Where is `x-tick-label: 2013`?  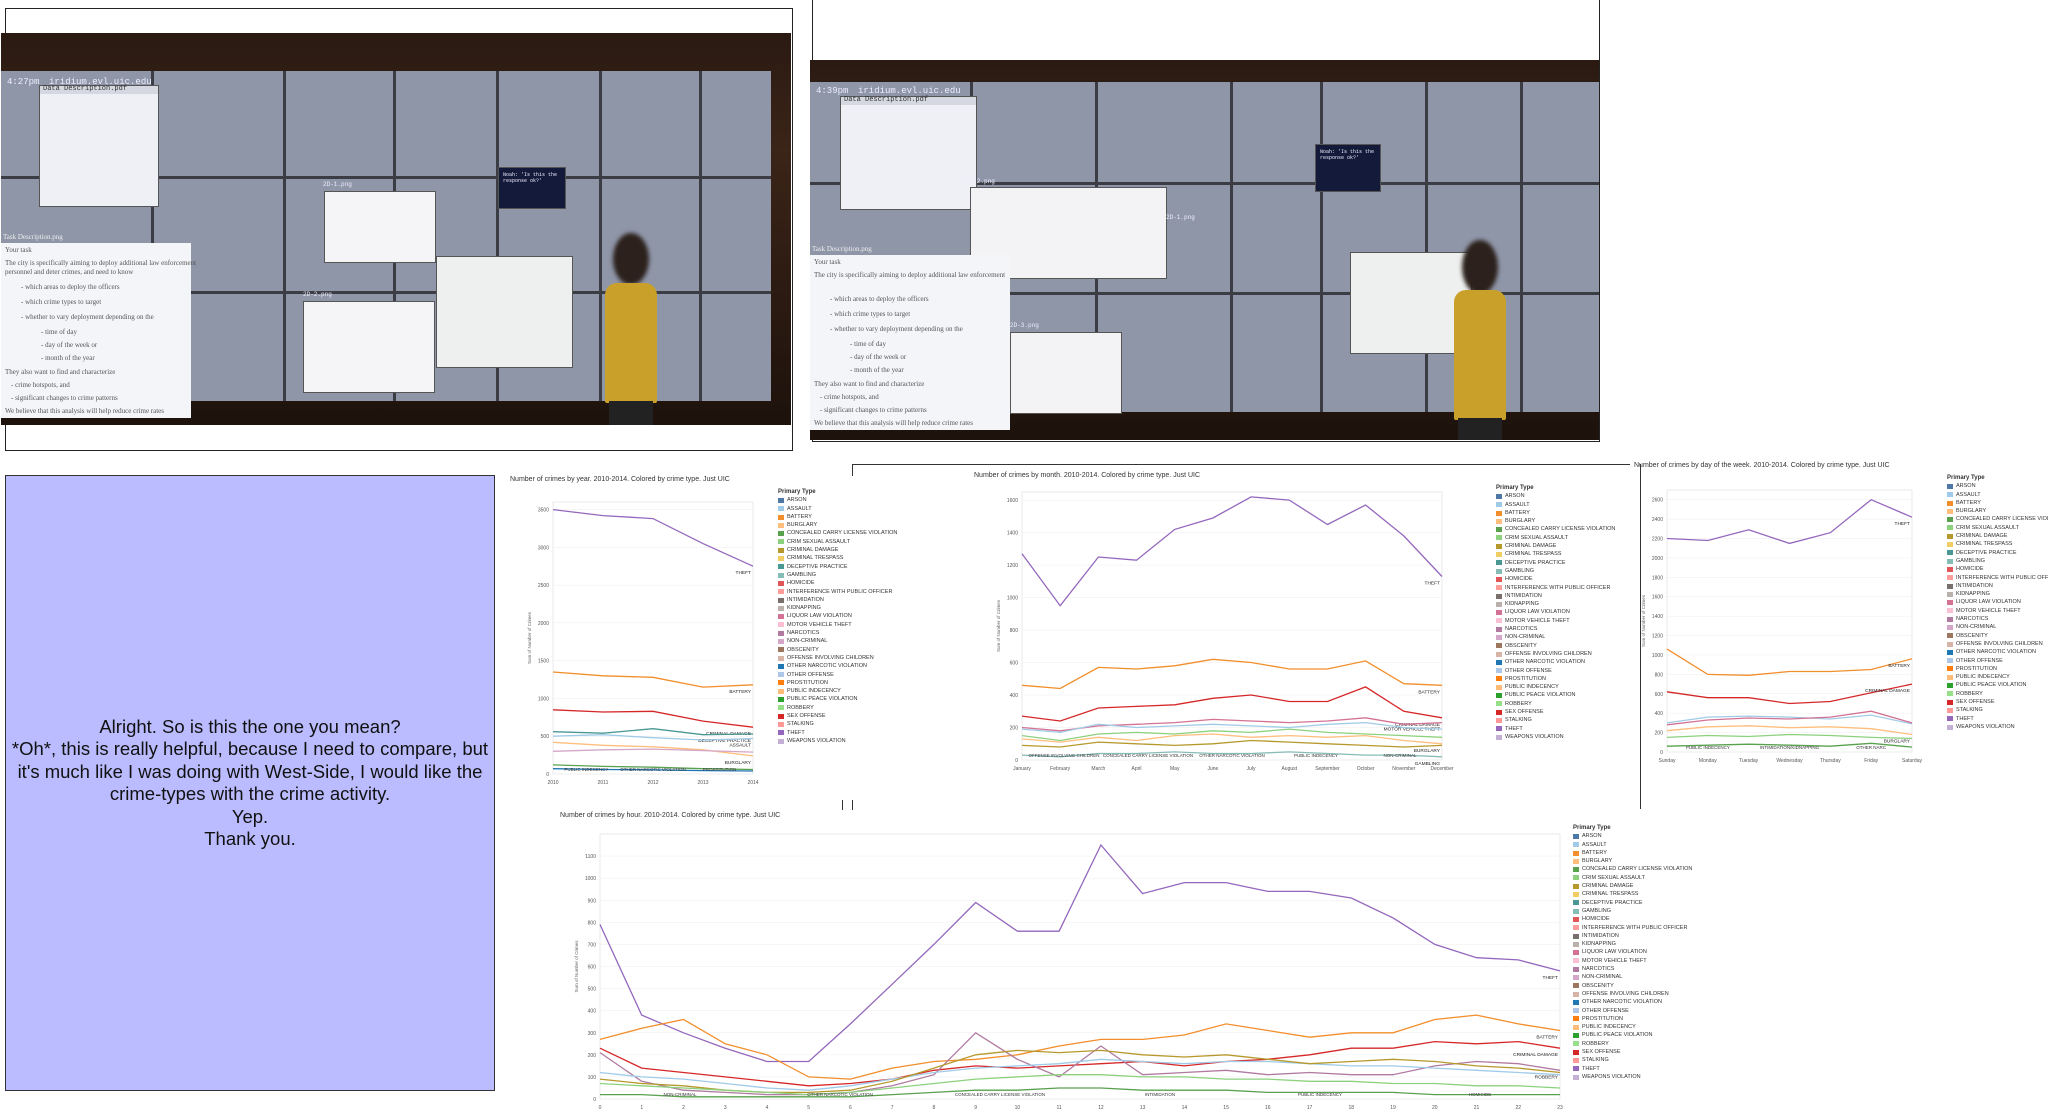 x-tick-label: 2013 is located at coordinates (702, 783).